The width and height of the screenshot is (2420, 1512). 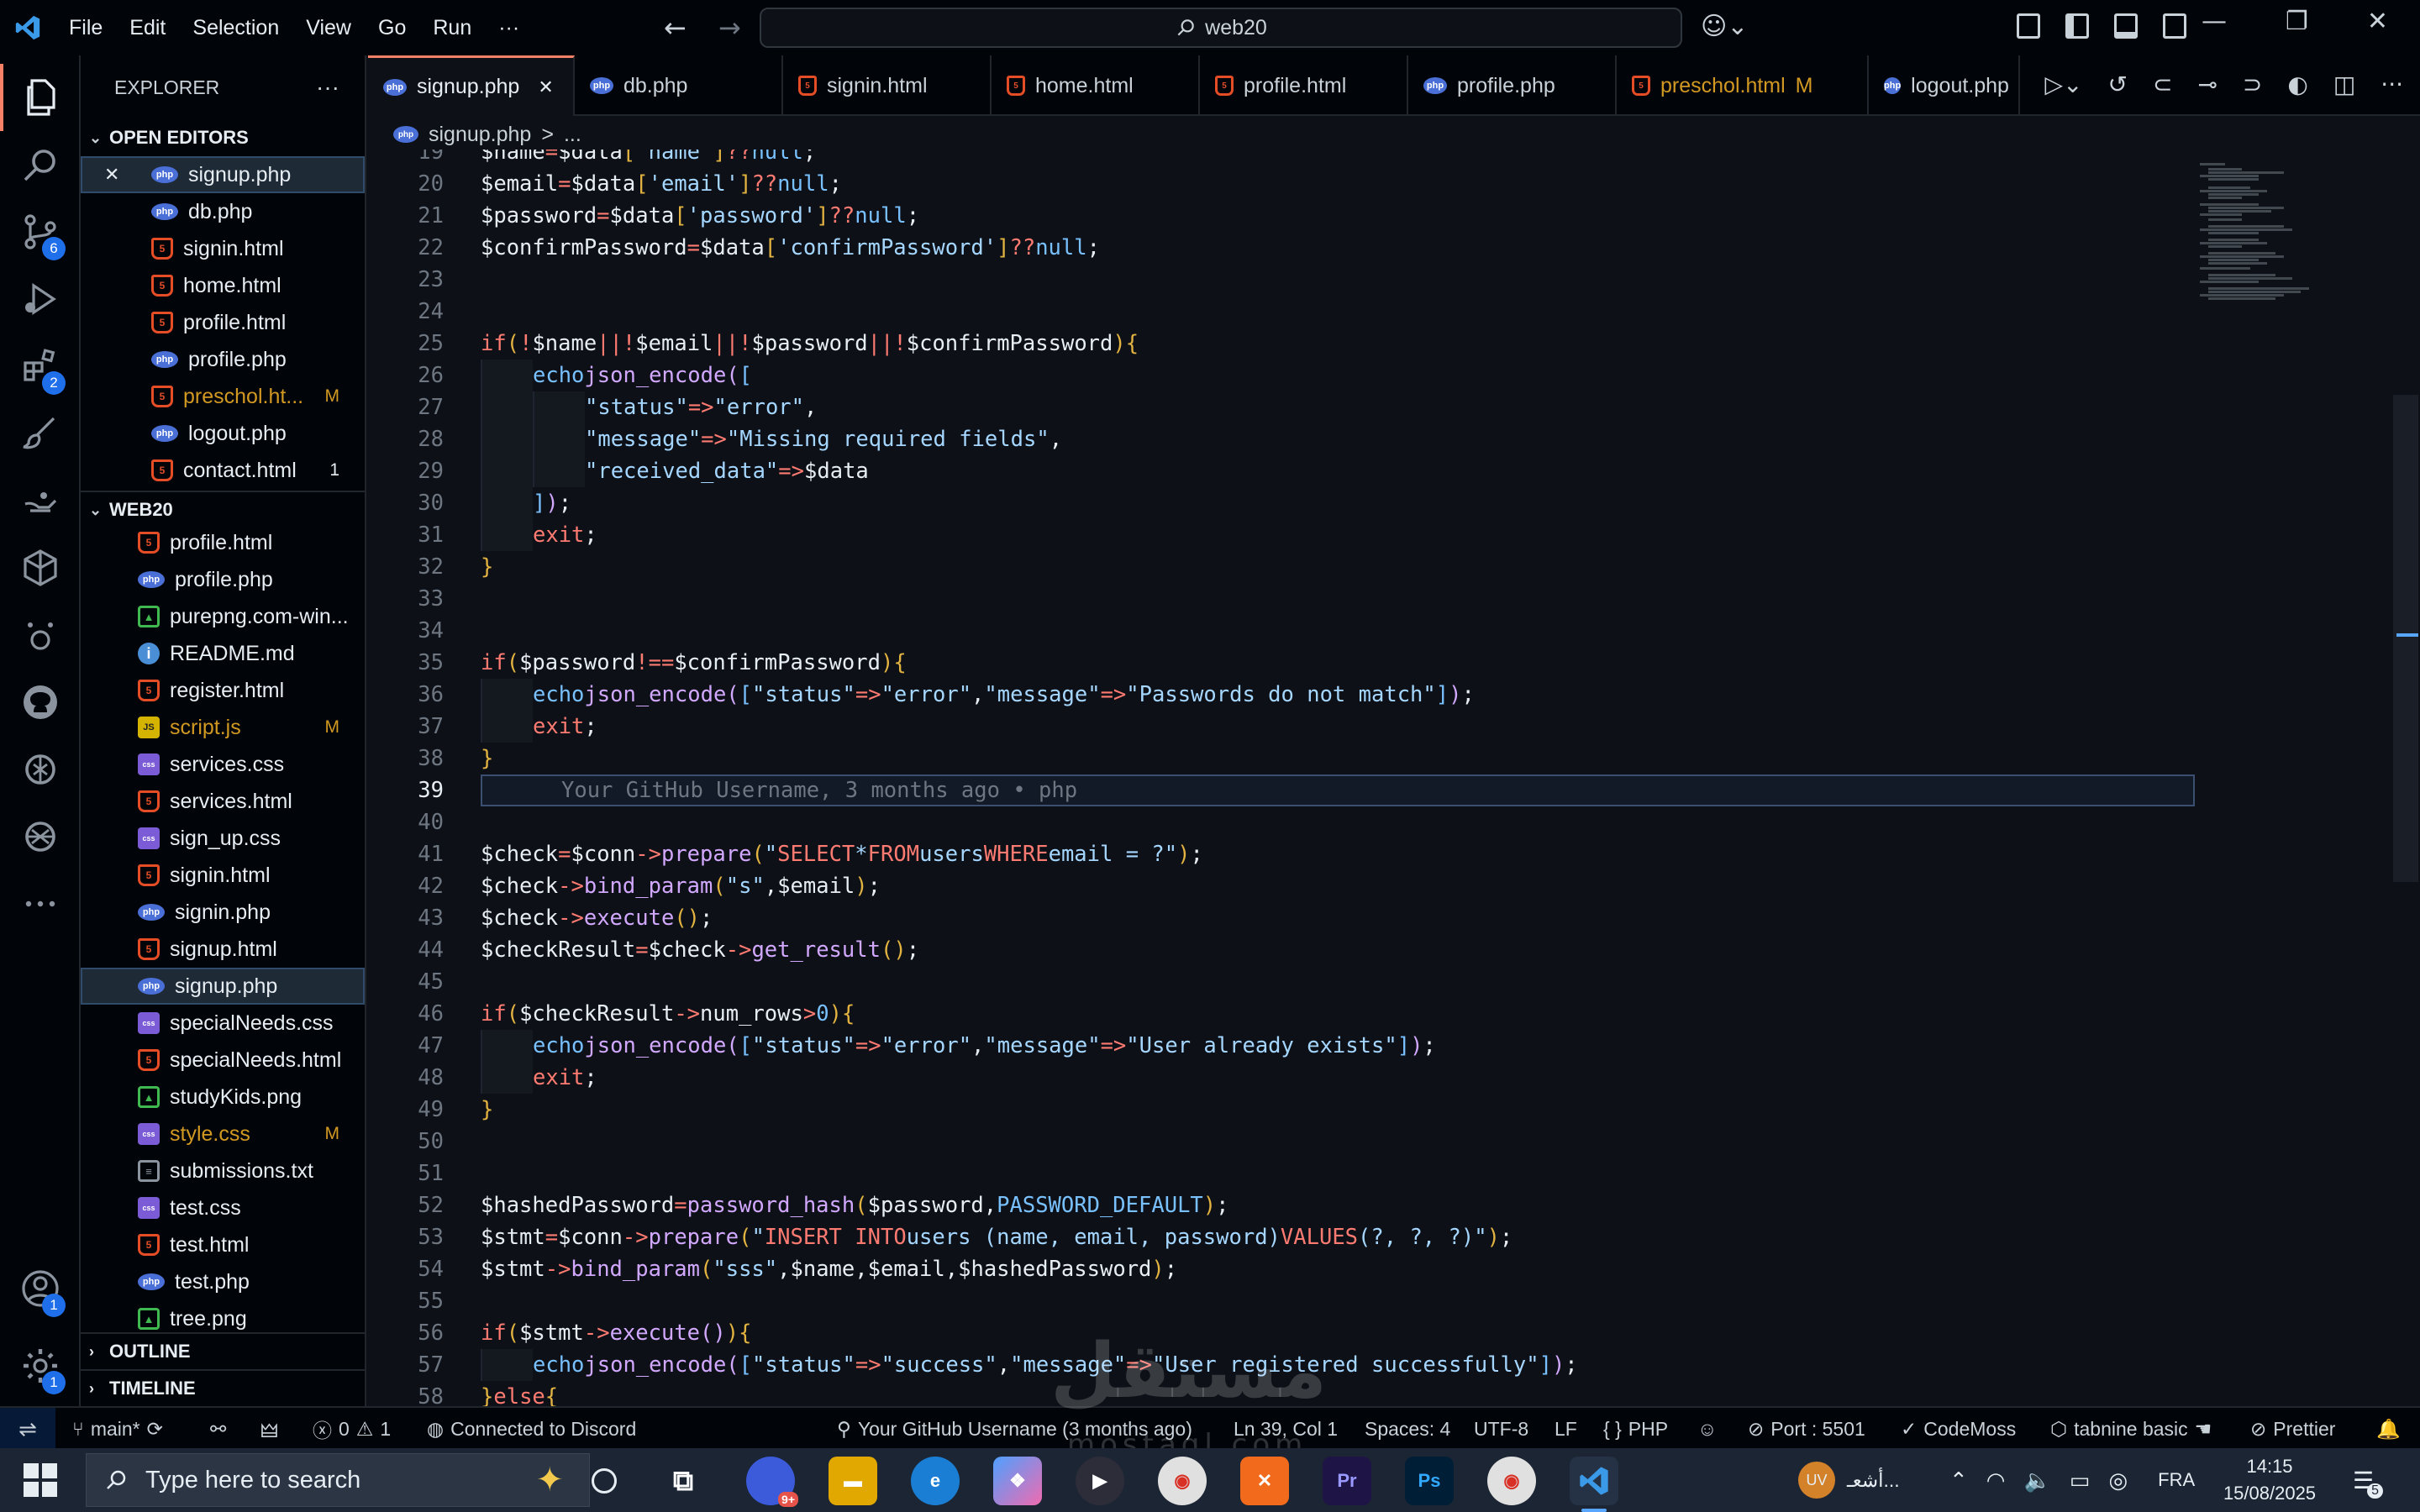 What do you see at coordinates (935, 1481) in the screenshot?
I see `edge-icon: e` at bounding box center [935, 1481].